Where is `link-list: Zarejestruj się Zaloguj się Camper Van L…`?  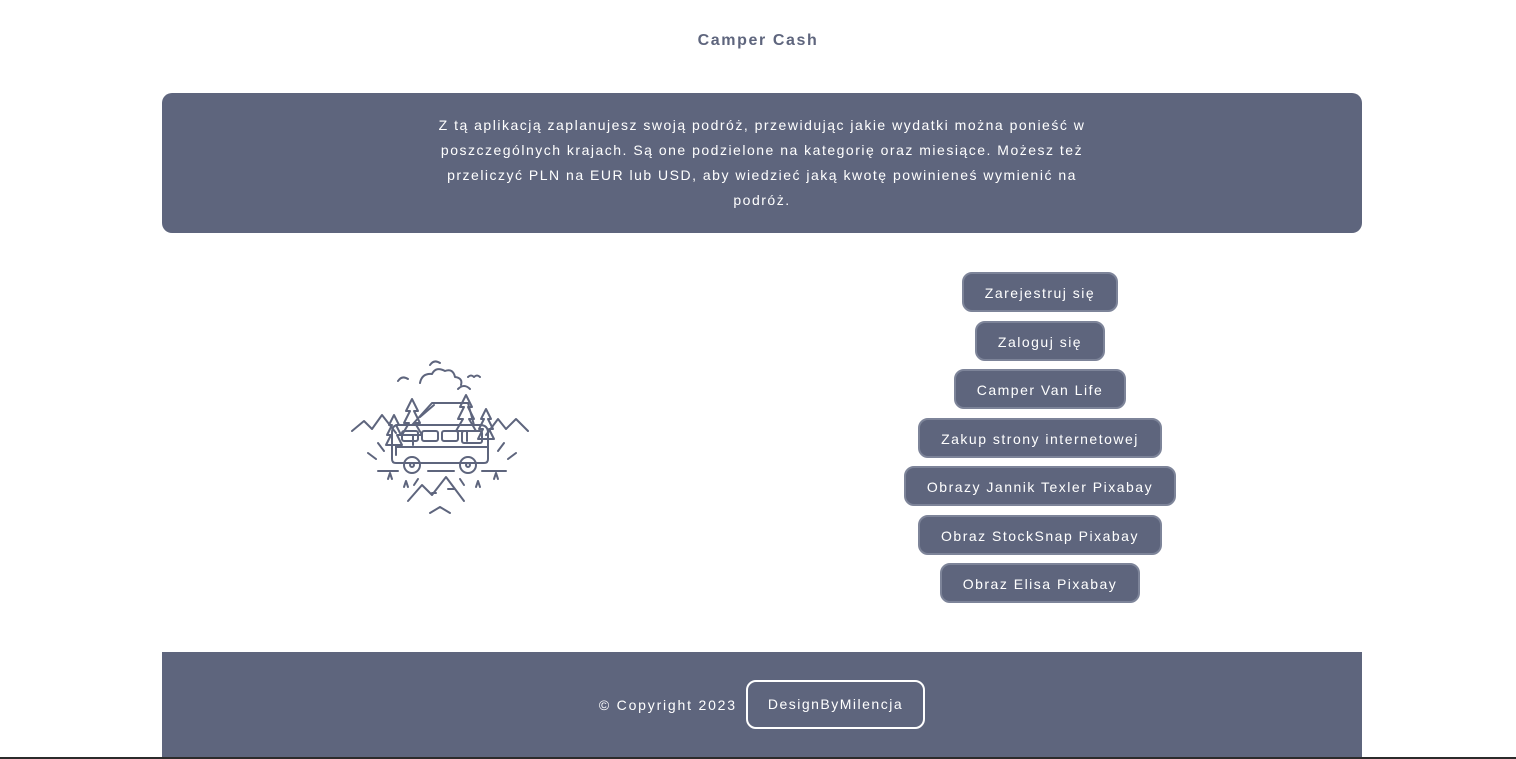 link-list: Zarejestruj się Zaloguj się Camper Van L… is located at coordinates (1040, 442).